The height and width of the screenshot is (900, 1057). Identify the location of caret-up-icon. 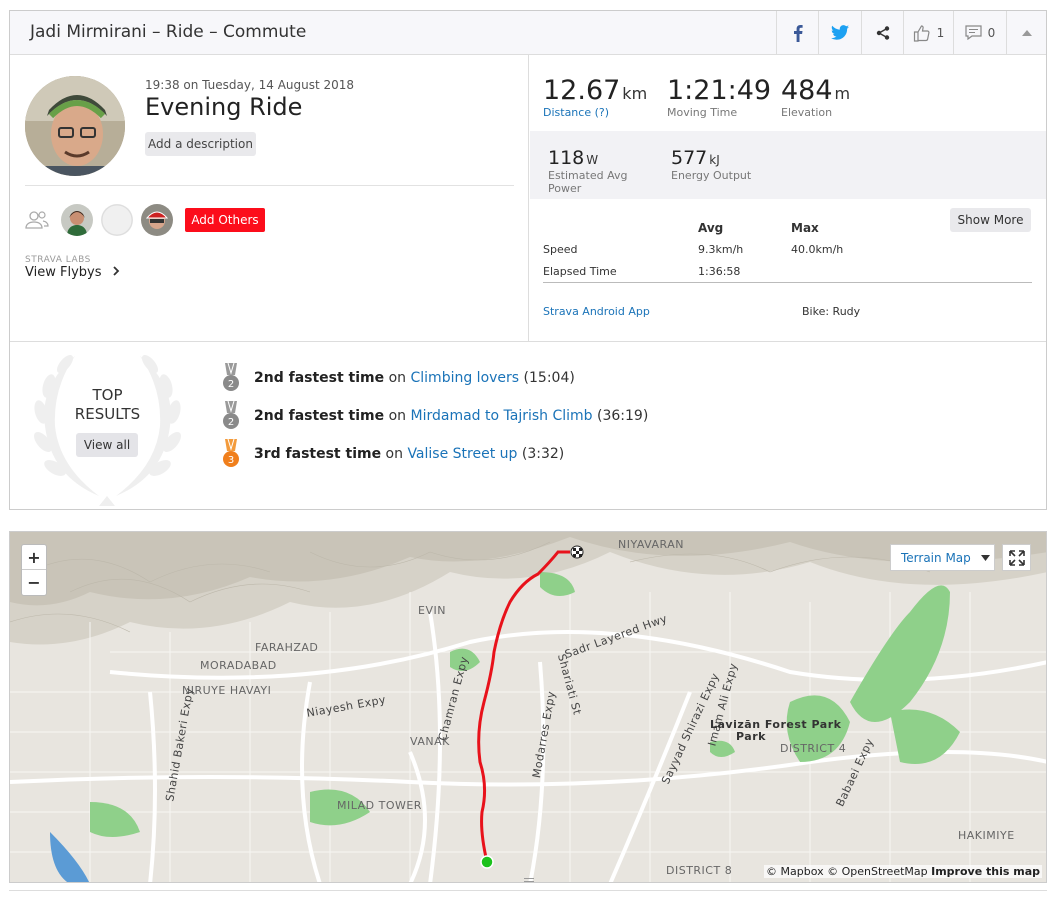
(1026, 32).